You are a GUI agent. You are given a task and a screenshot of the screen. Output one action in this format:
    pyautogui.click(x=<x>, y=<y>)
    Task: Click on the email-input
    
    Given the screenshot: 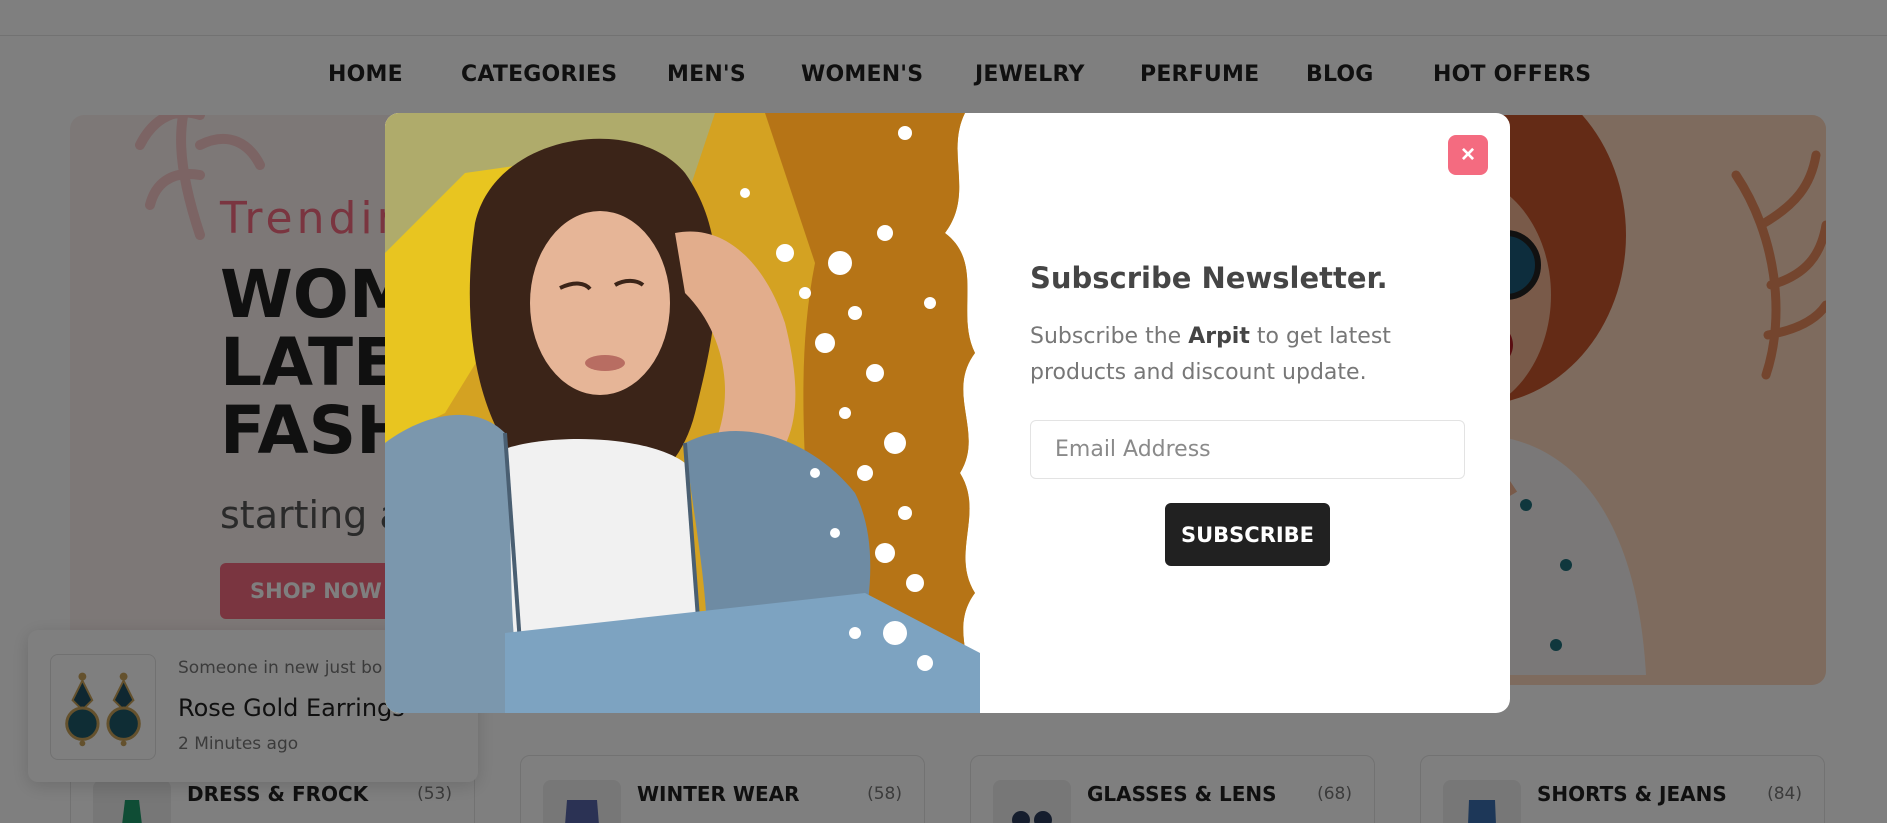 What is the action you would take?
    pyautogui.click(x=1247, y=449)
    